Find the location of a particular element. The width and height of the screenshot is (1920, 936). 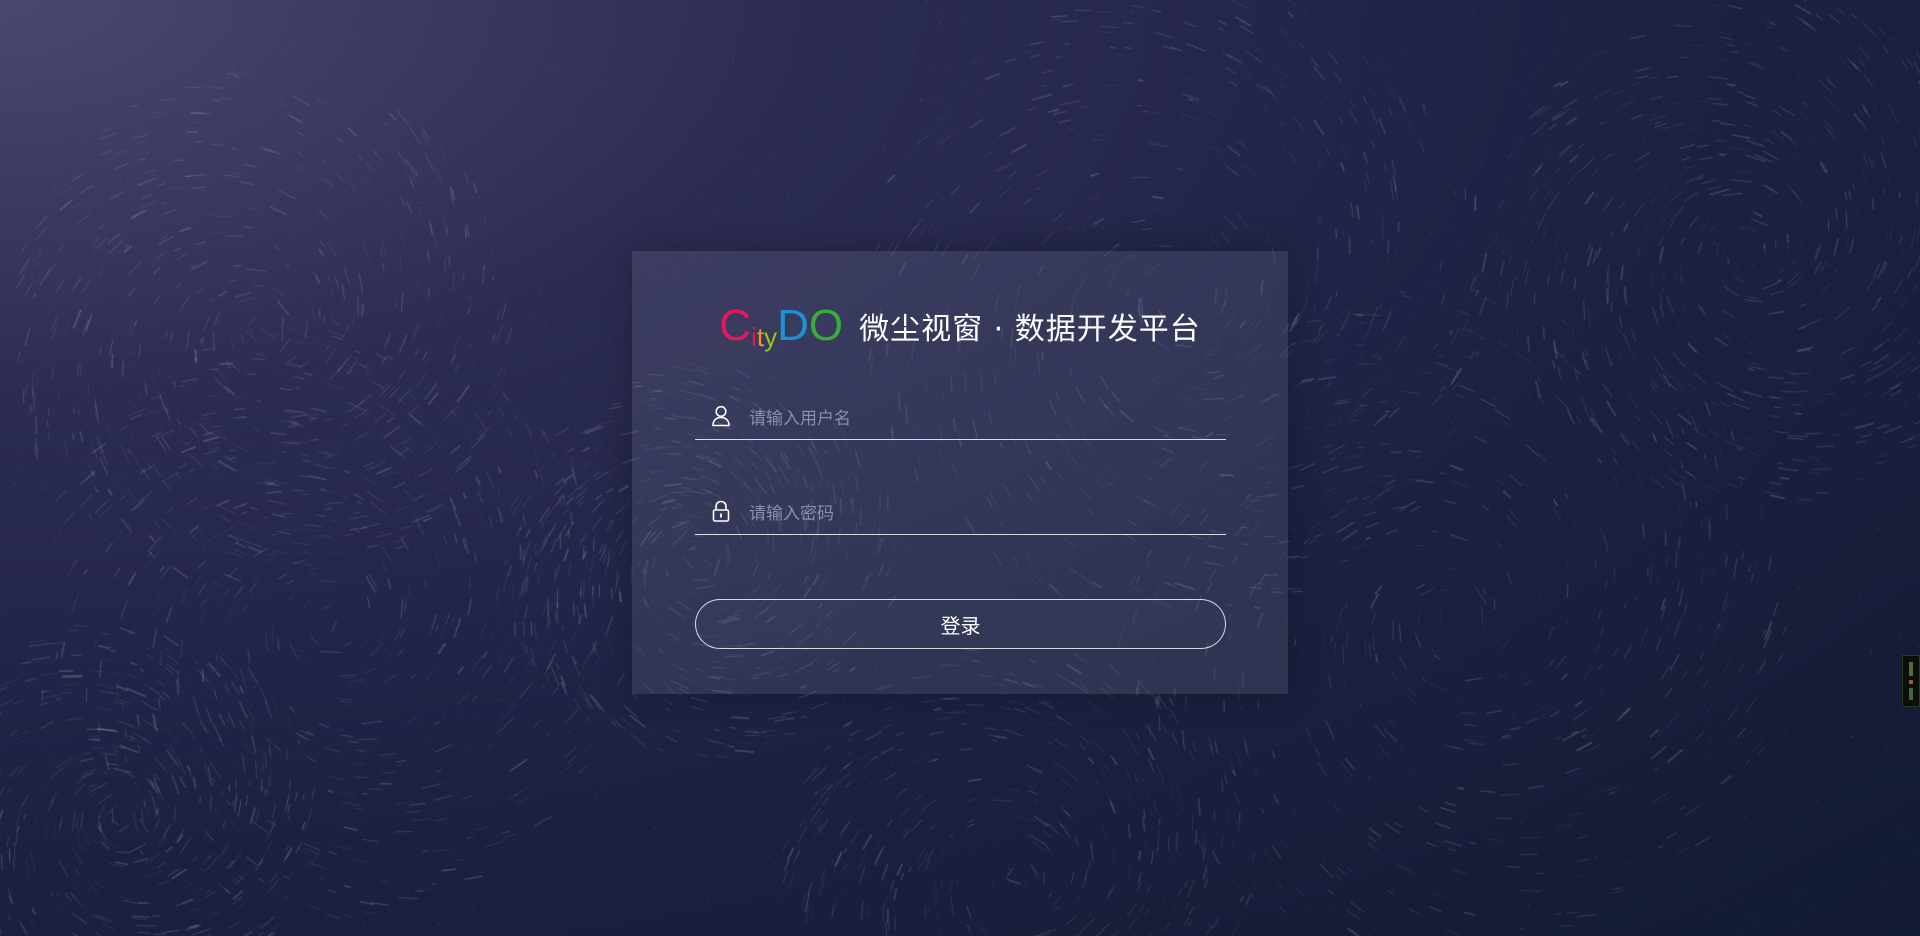

logo-letter-c: C is located at coordinates (735, 325).